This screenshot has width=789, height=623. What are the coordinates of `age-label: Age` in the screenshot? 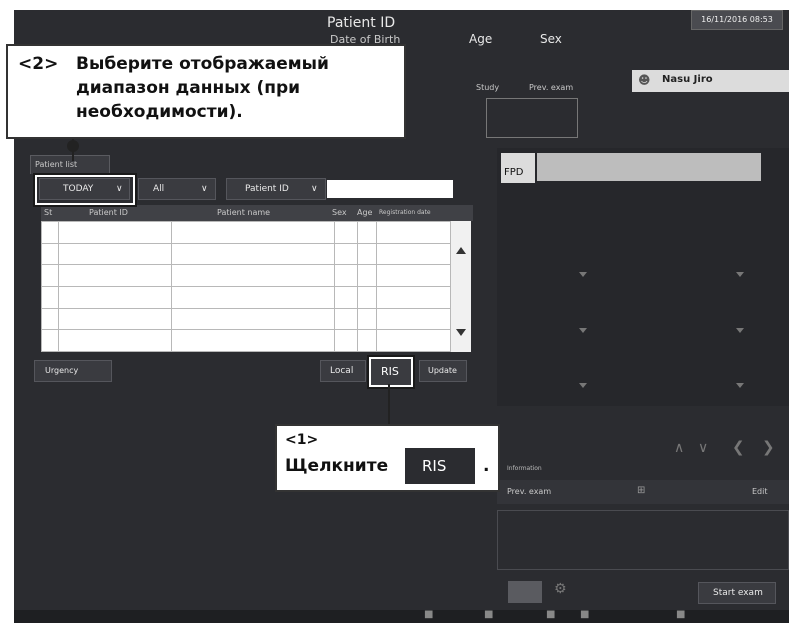 It's located at (481, 39).